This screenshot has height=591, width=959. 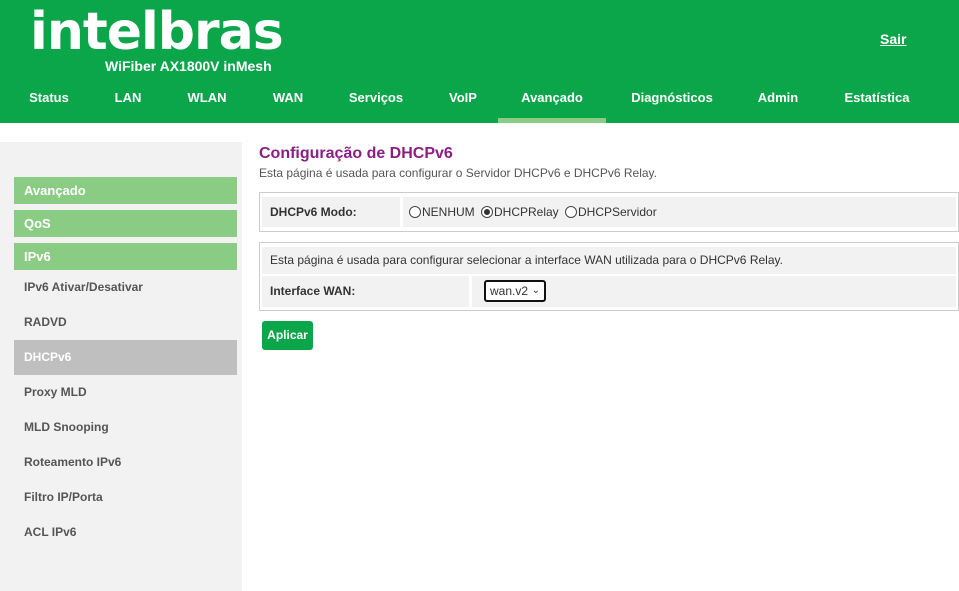 What do you see at coordinates (125, 190) in the screenshot?
I see `sidebar-header-avancado: Avançado` at bounding box center [125, 190].